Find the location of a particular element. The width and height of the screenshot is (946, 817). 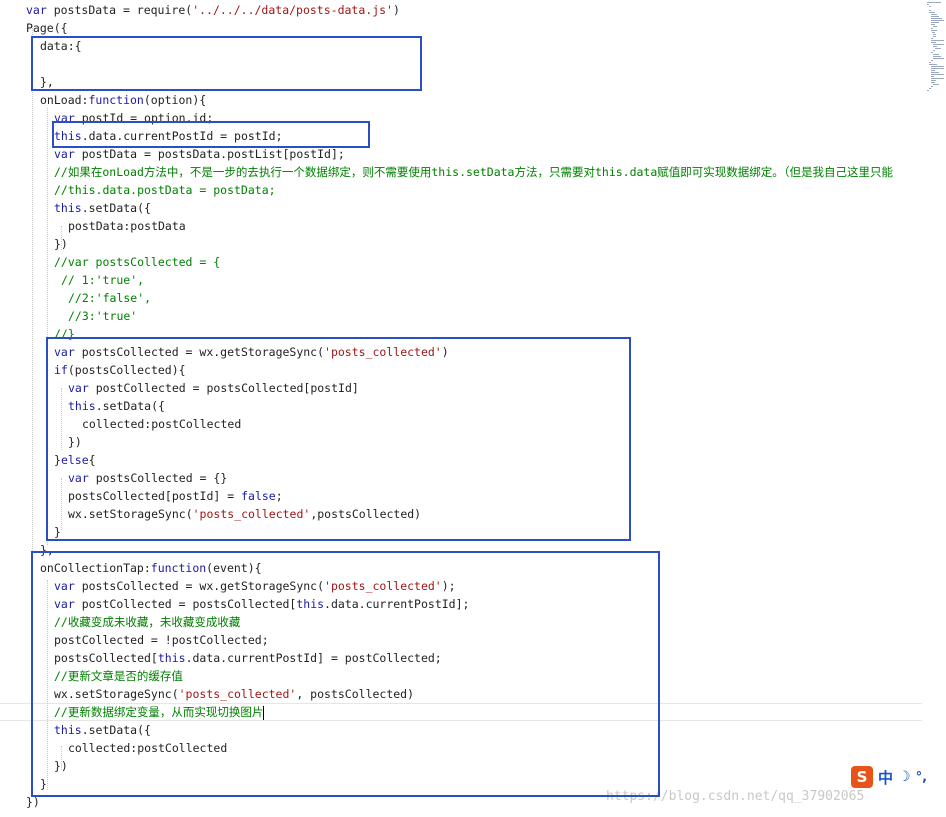

code-token: ) is located at coordinates (396, 10).